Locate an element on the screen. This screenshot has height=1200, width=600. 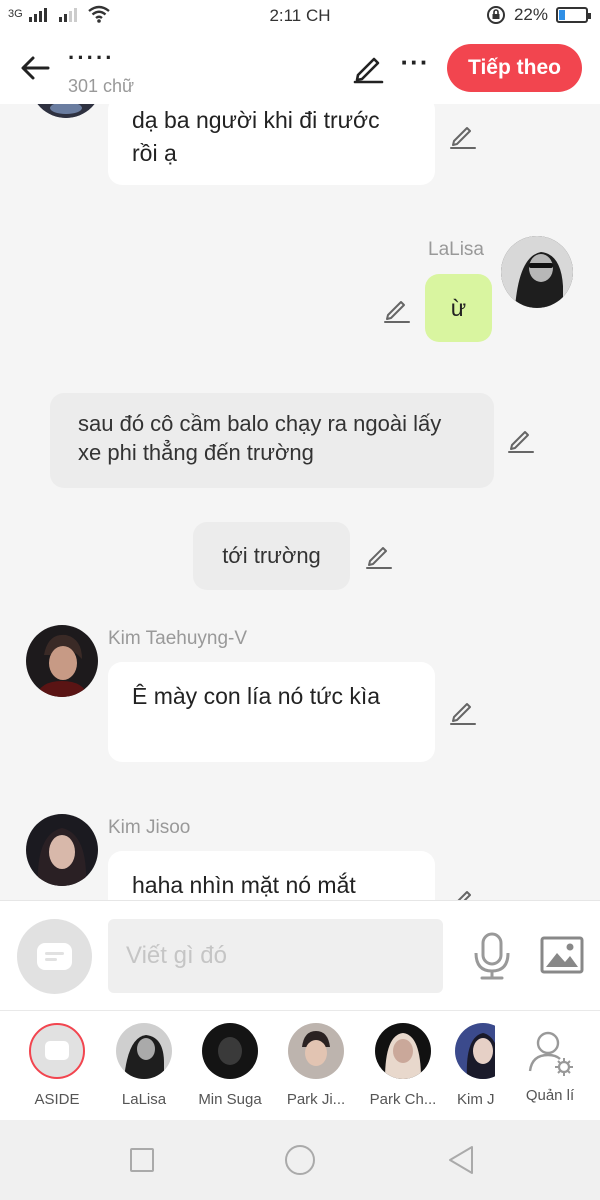
message-input is located at coordinates (275, 956).